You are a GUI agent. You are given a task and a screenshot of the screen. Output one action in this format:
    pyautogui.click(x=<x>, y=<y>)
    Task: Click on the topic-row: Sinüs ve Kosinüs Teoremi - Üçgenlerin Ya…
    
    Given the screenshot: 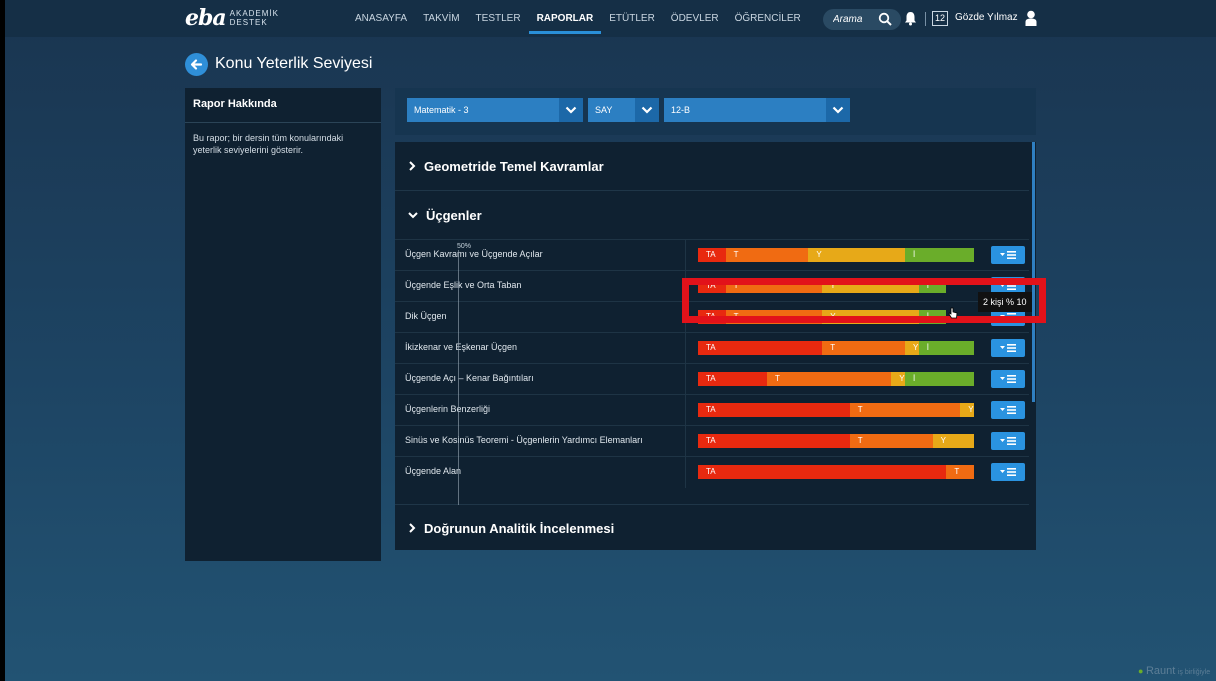 What is the action you would take?
    pyautogui.click(x=712, y=441)
    